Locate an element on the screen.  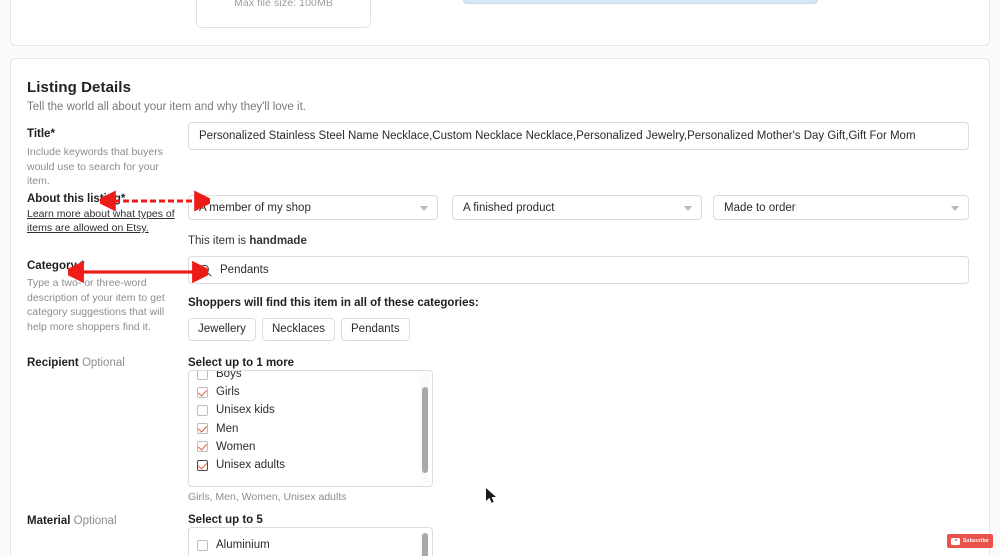
category-pills: Jewellery Necklaces Pendants is located at coordinates (299, 329).